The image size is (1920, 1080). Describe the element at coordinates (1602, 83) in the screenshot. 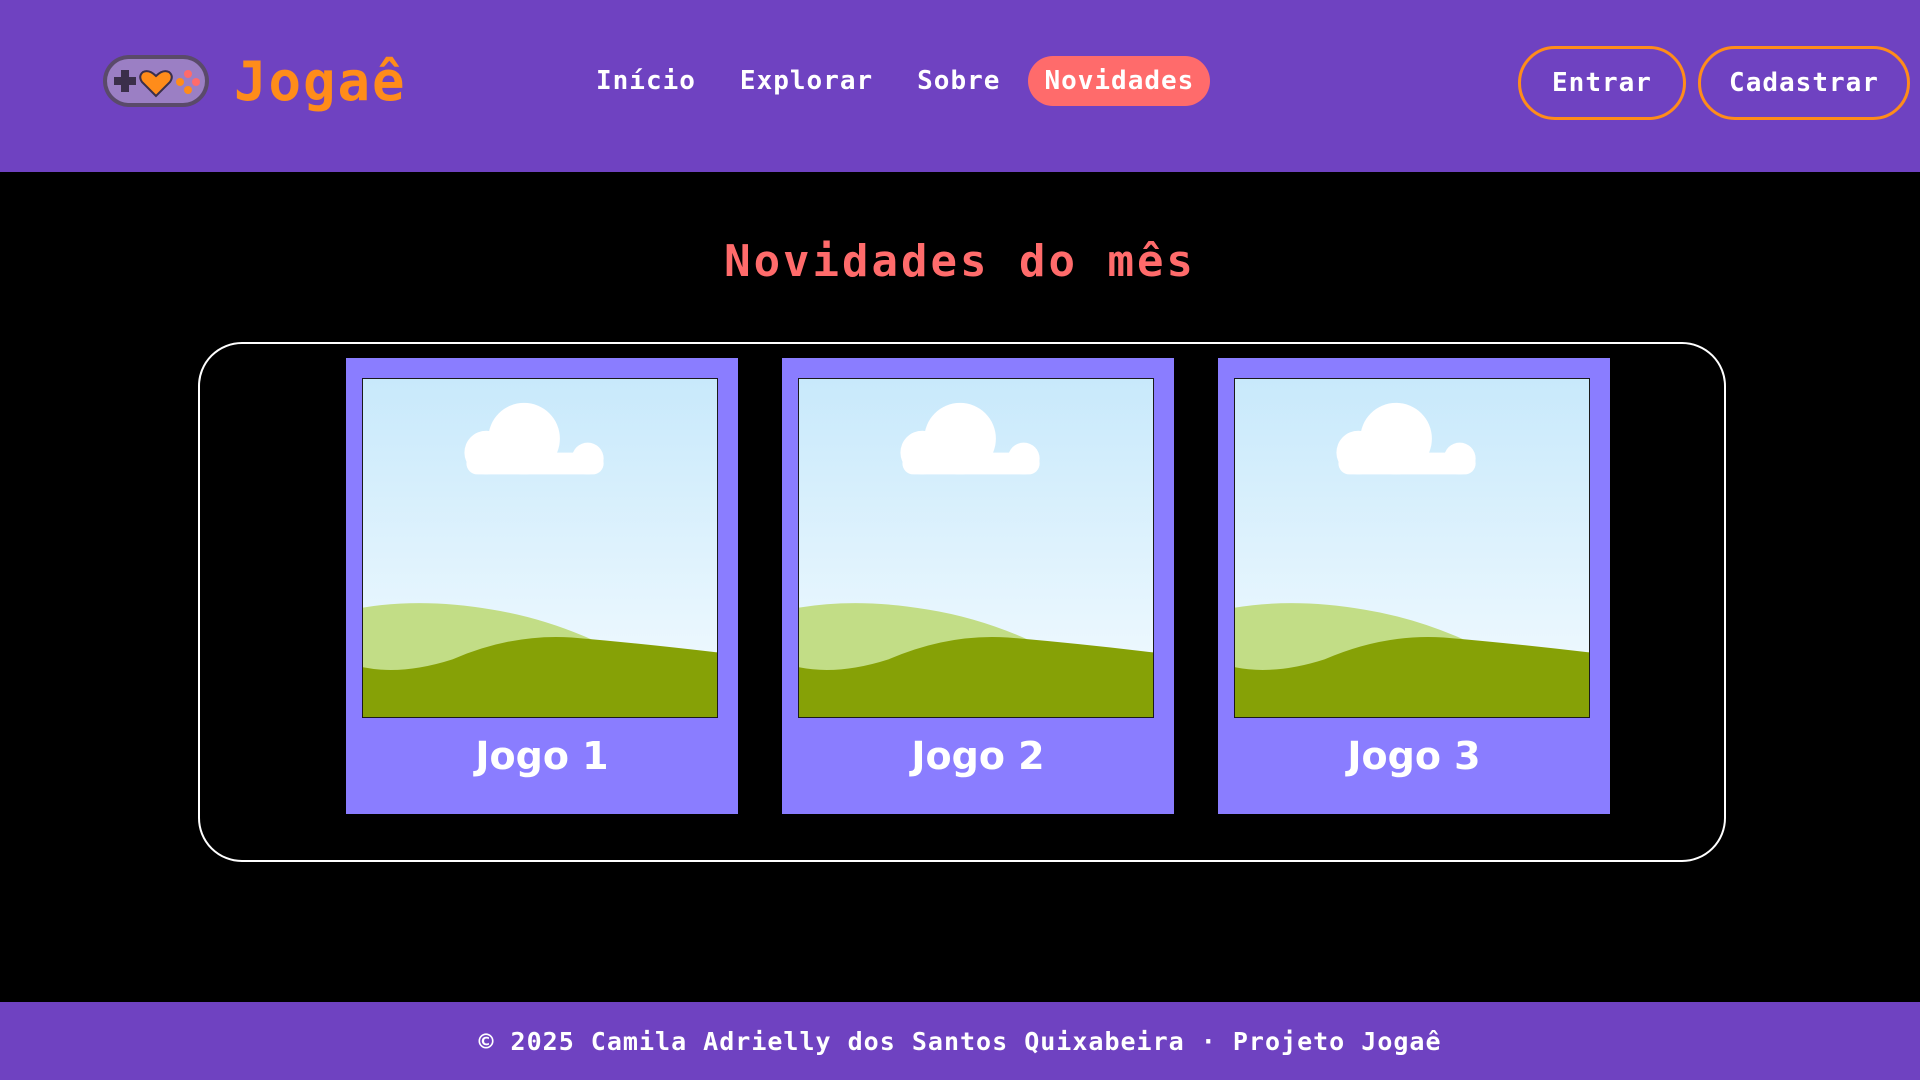

I see `login-button: Entrar` at that location.